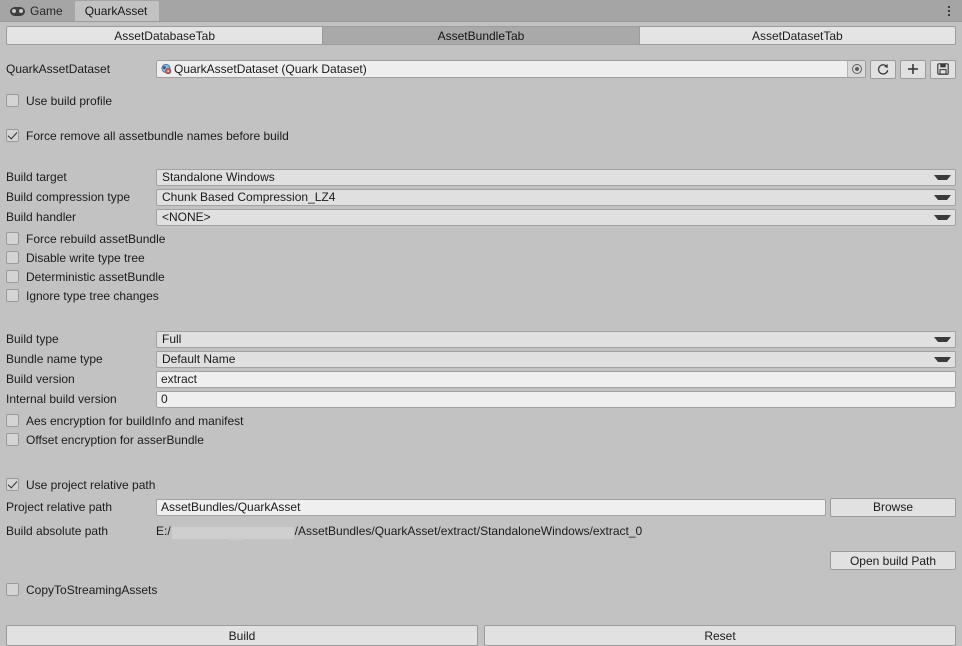 The width and height of the screenshot is (962, 646). I want to click on build-target-label: Build target, so click(36, 177).